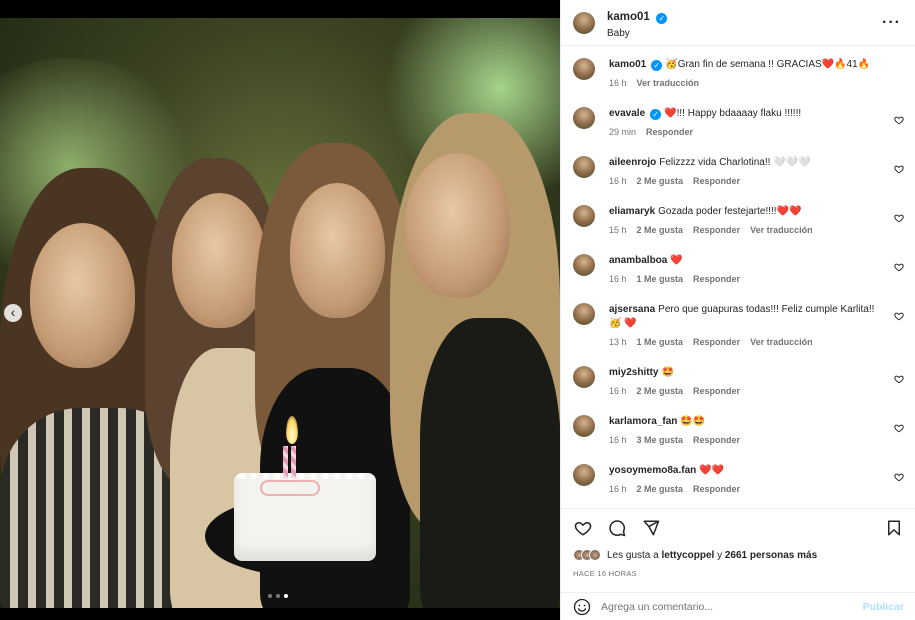 This screenshot has width=915, height=620. I want to click on bookmark-icon, so click(894, 528).